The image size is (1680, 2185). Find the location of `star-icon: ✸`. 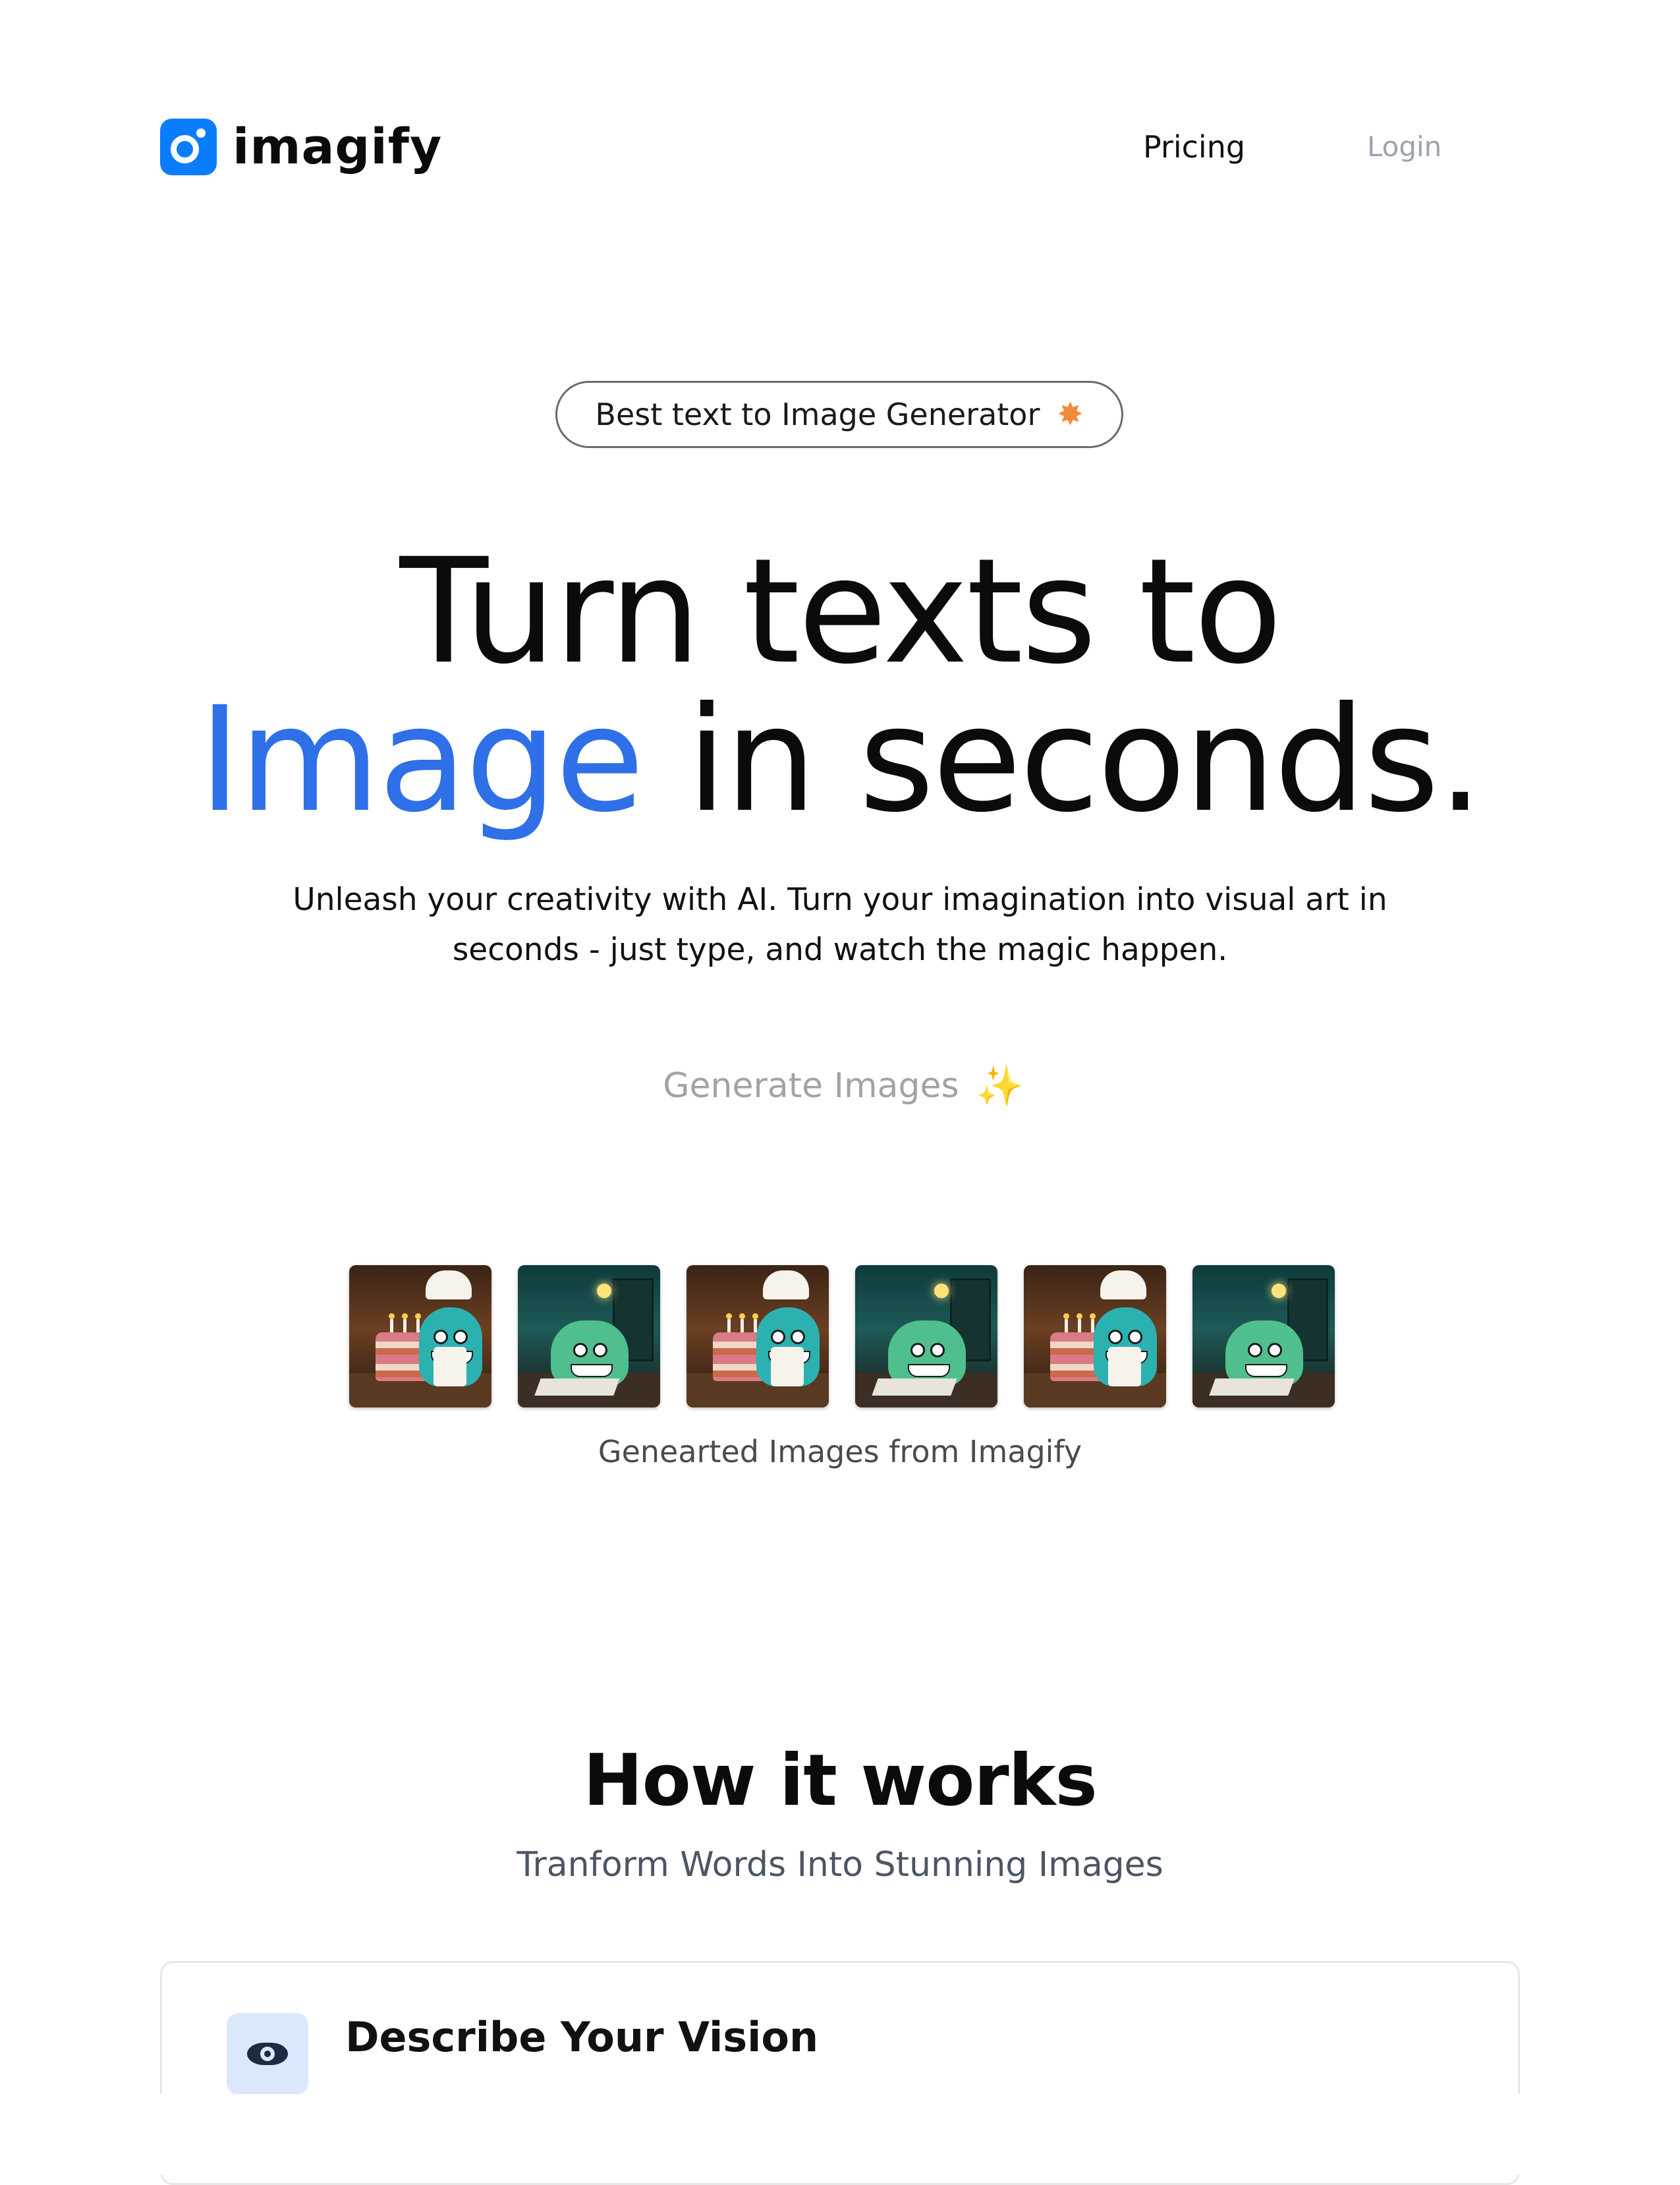

star-icon: ✸ is located at coordinates (1070, 414).